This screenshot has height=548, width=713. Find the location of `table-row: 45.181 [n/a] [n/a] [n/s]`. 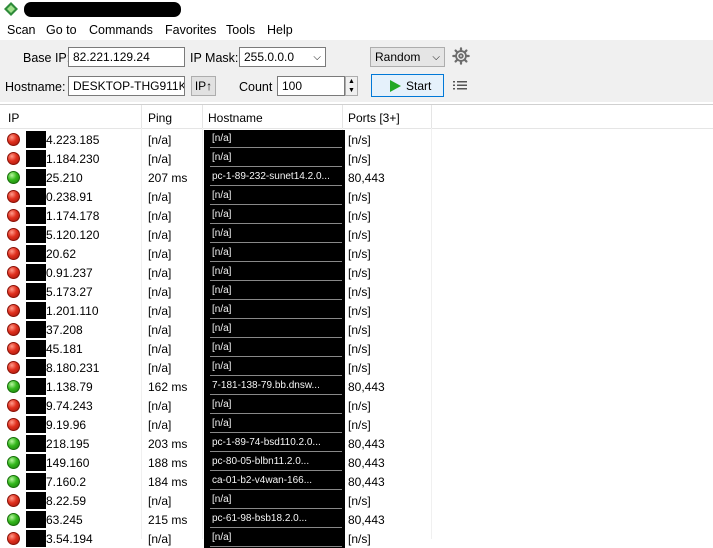

table-row: 45.181 [n/a] [n/a] [n/s] is located at coordinates (356, 348).